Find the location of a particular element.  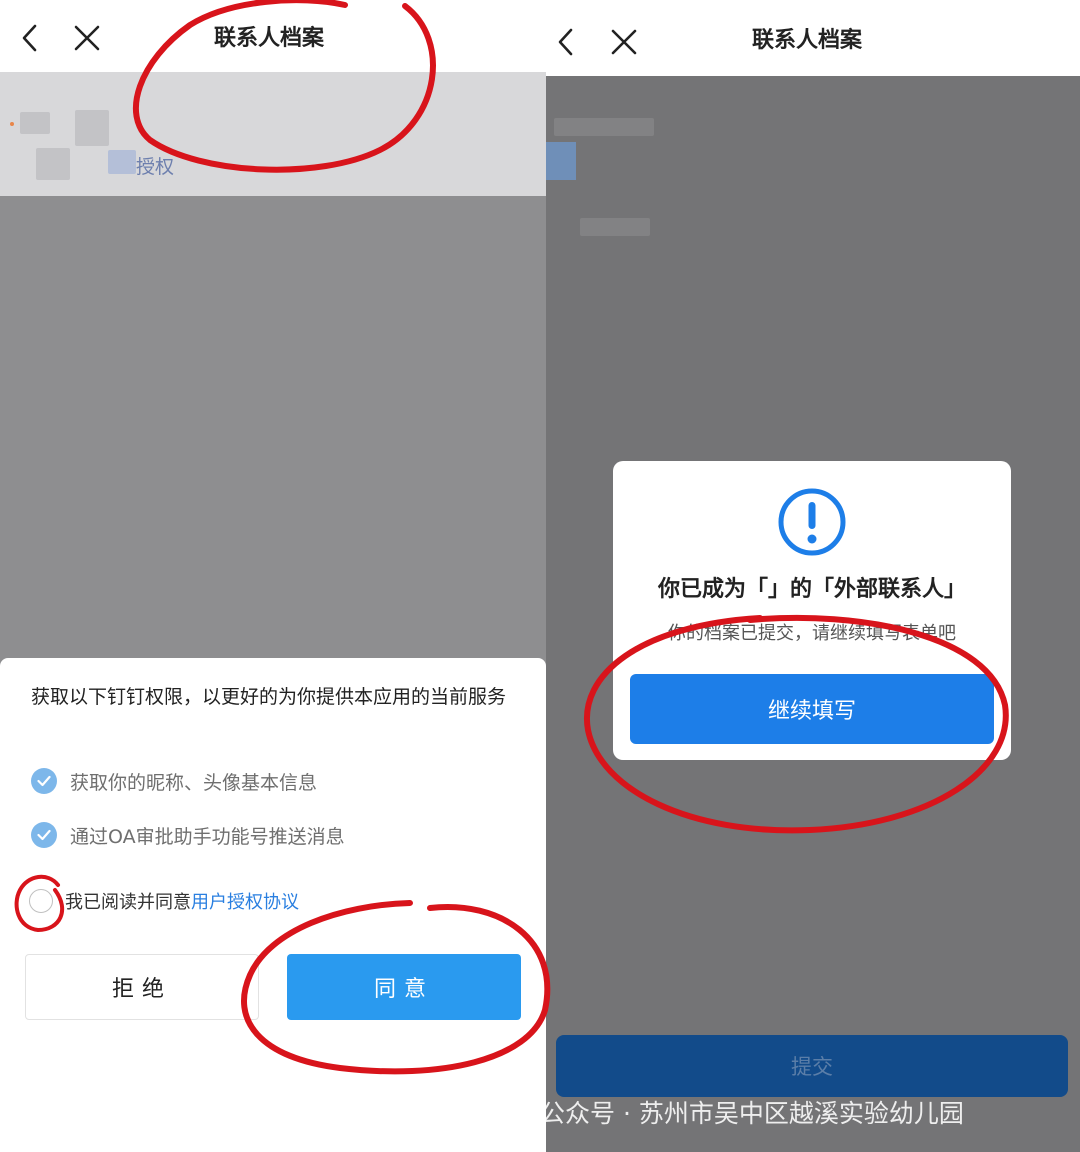

wechat-icon is located at coordinates (509, 1111).